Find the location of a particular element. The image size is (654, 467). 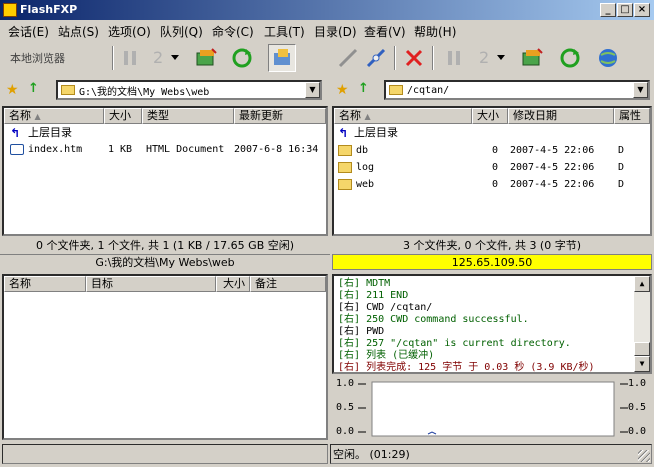

graph-left-tick: 0.5 is located at coordinates (345, 407).